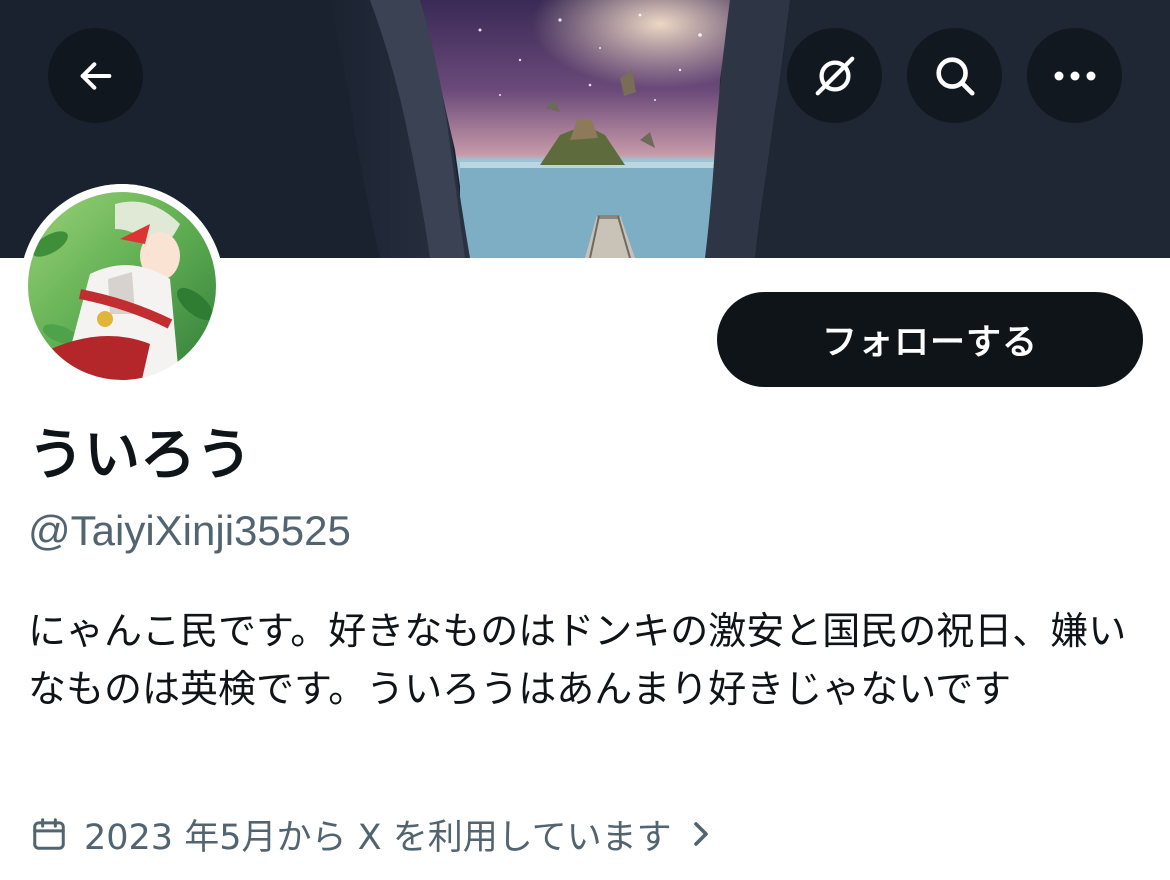 This screenshot has width=1170, height=880. I want to click on search-button, so click(954, 75).